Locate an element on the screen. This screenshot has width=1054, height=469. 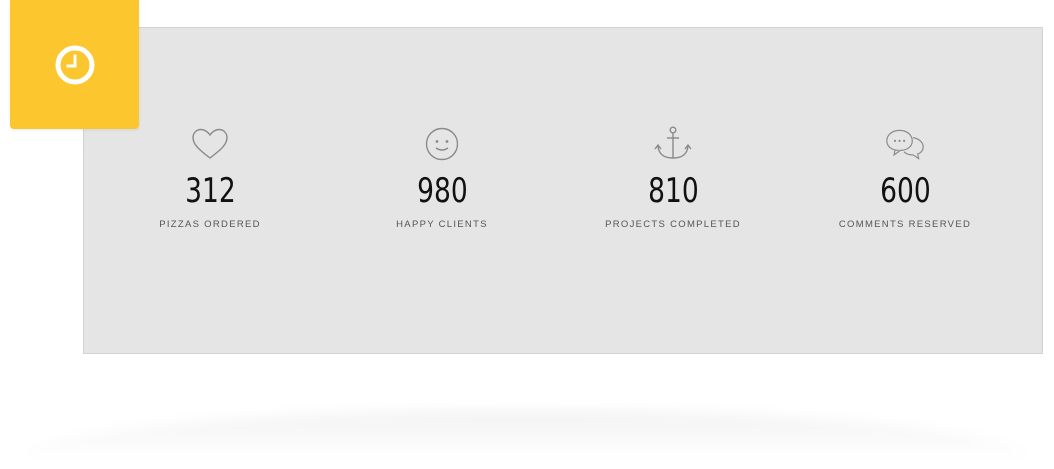
stat-label: PROJECTS COMPLETED is located at coordinates (673, 224).